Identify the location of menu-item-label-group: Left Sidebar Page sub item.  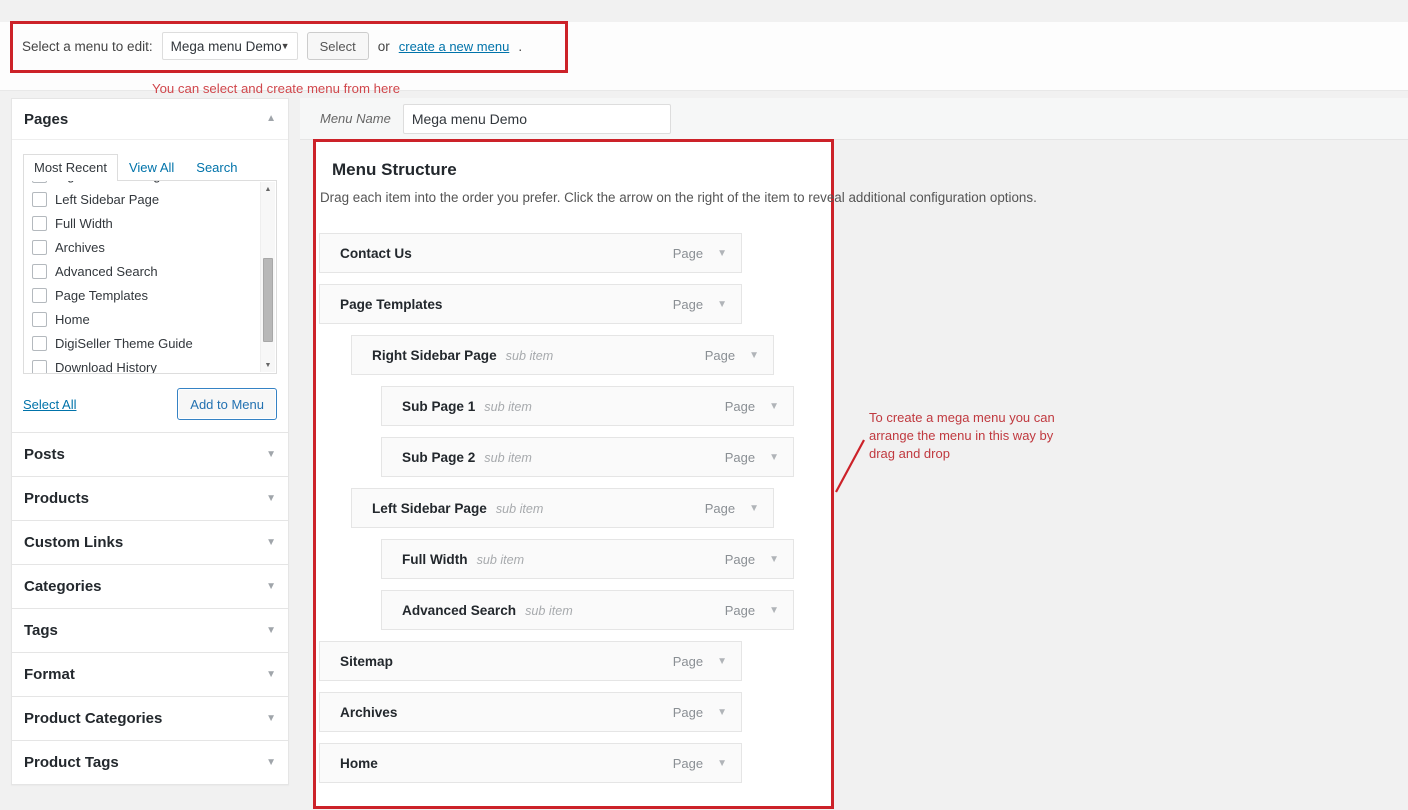
(457, 508).